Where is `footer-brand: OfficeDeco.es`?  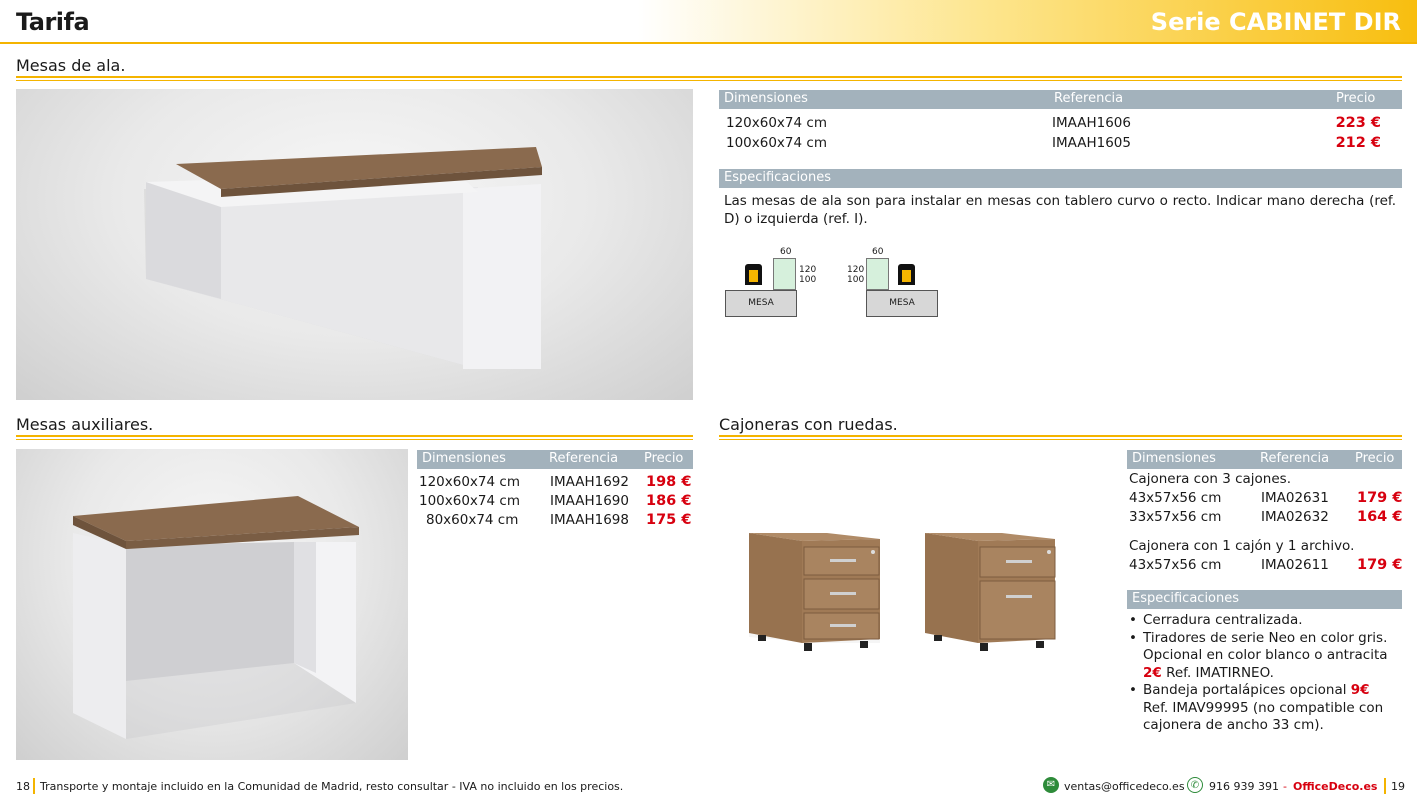 footer-brand: OfficeDeco.es is located at coordinates (1335, 786).